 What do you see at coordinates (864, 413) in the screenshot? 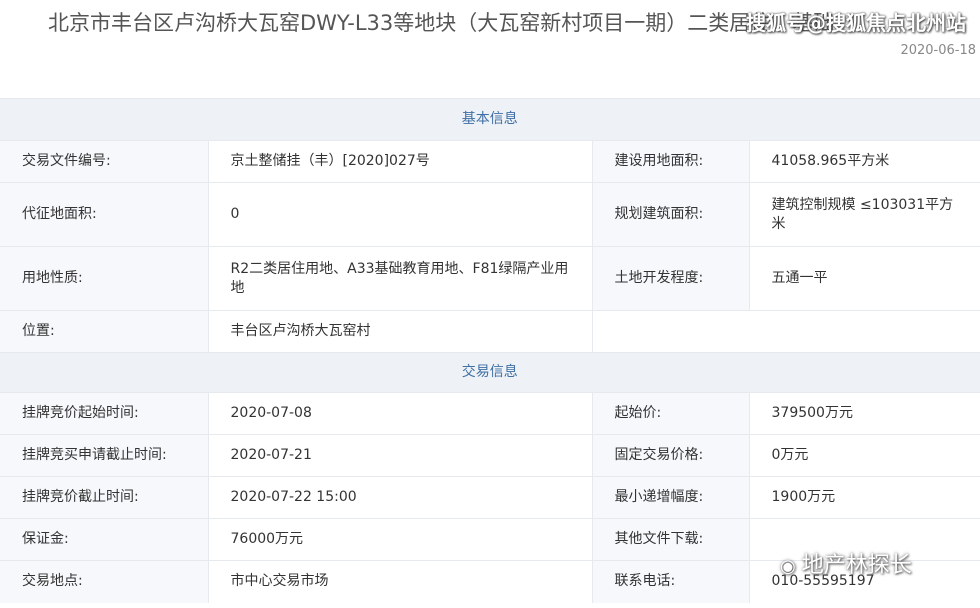
I see `field-value: 379500万元` at bounding box center [864, 413].